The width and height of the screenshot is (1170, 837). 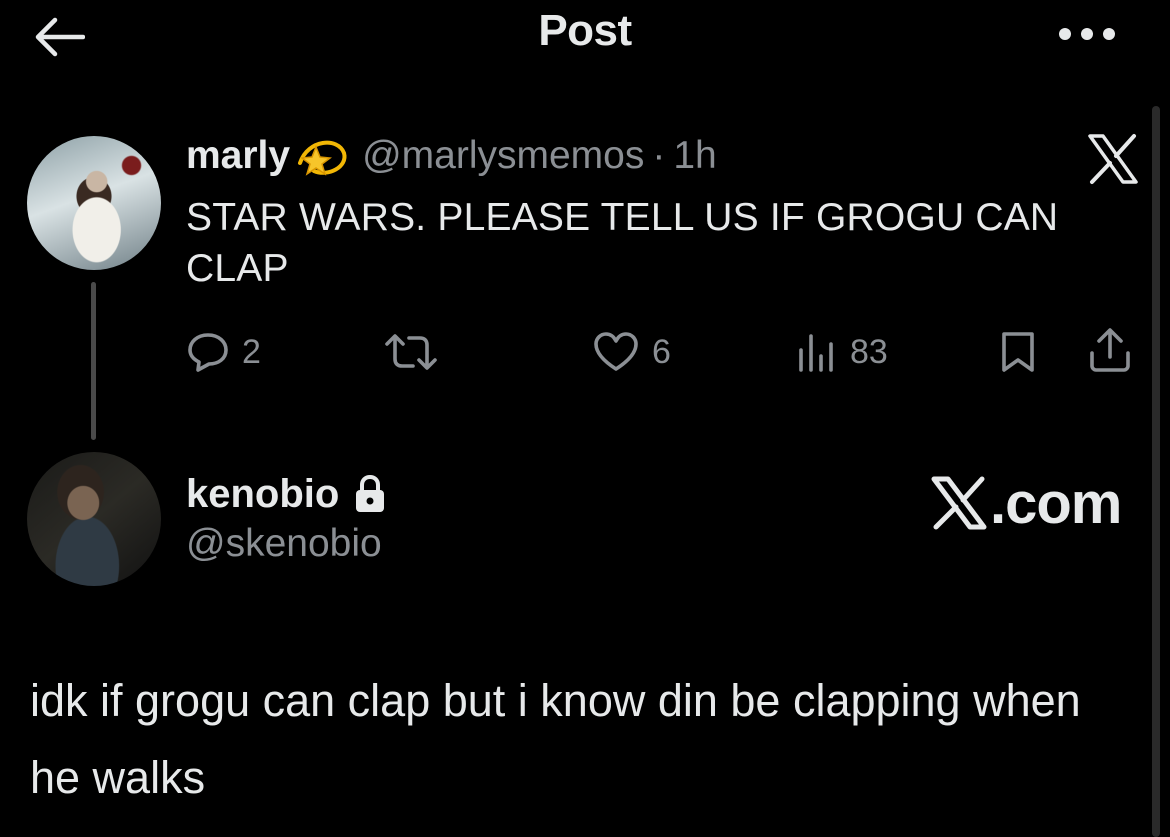 I want to click on reply-author-name-line: kenobio, so click(x=286, y=494).